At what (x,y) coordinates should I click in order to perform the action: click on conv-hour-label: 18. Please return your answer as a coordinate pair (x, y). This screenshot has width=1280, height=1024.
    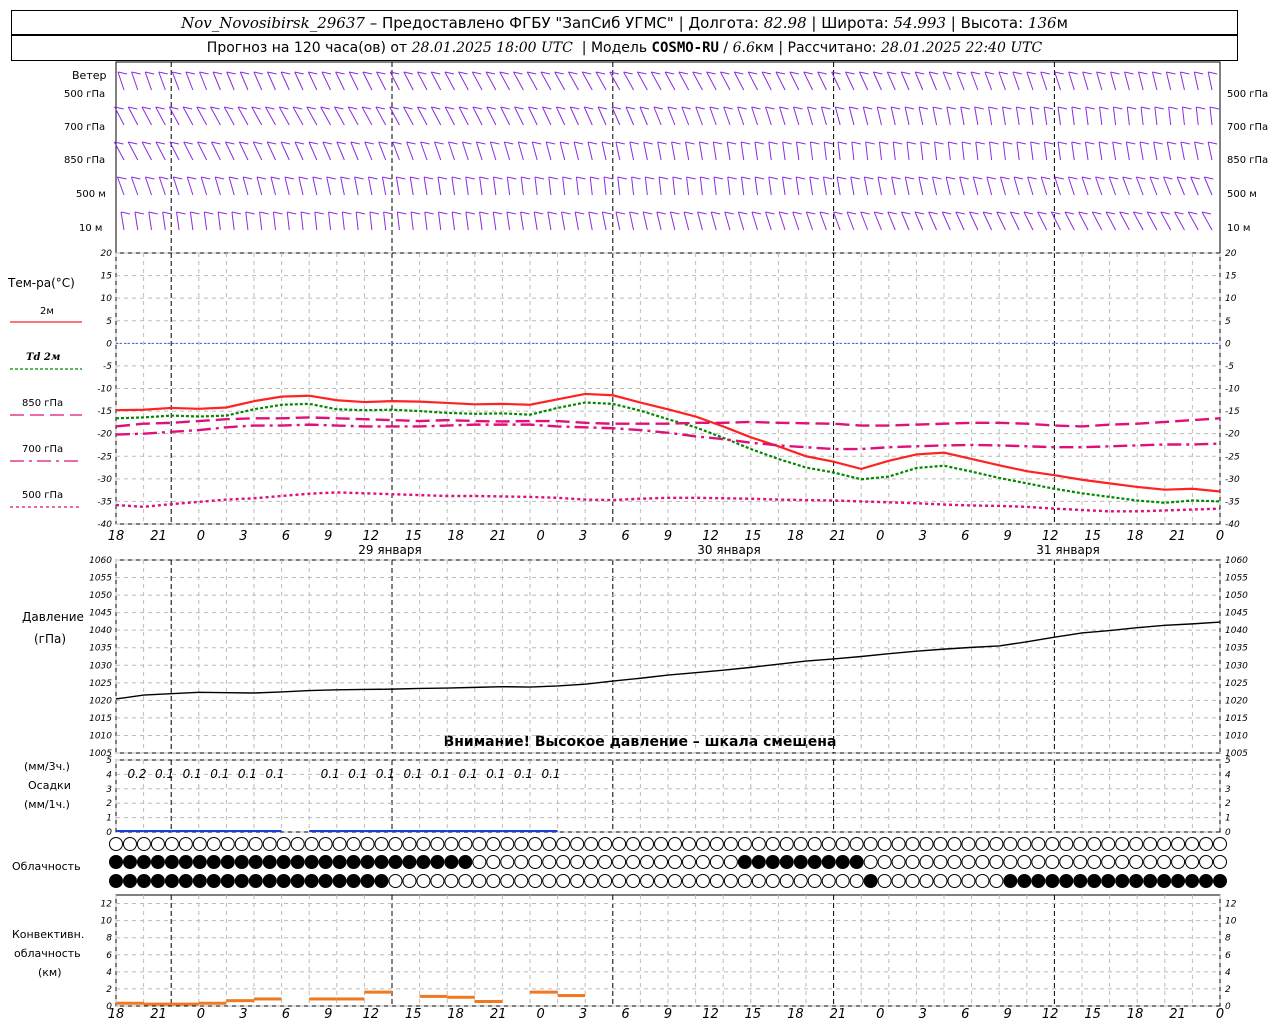
    Looking at the image, I should click on (795, 1014).